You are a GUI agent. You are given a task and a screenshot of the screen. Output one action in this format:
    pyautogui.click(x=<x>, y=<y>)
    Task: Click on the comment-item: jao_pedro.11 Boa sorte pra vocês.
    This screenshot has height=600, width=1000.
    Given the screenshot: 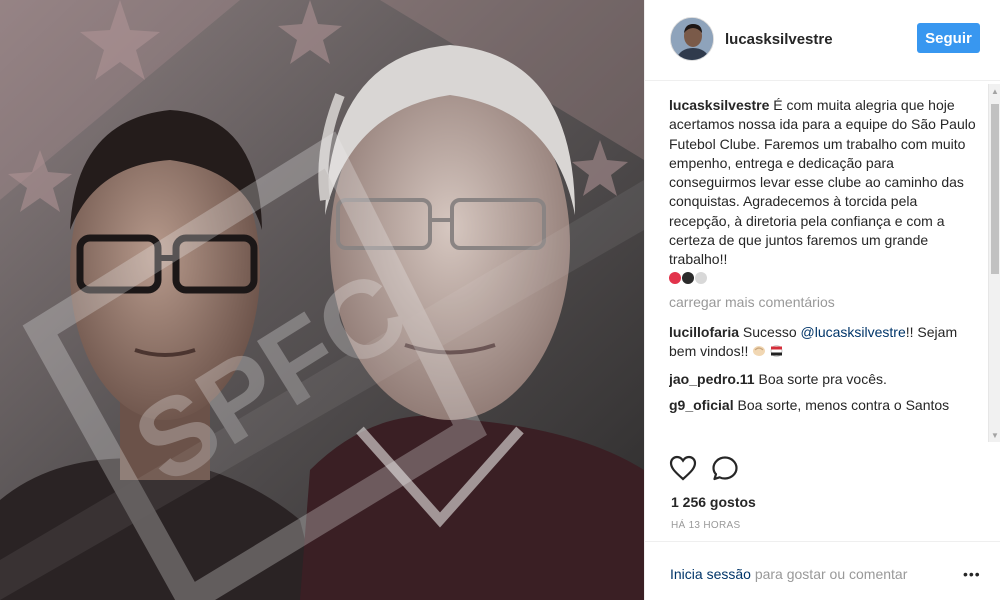 What is the action you would take?
    pyautogui.click(x=825, y=379)
    